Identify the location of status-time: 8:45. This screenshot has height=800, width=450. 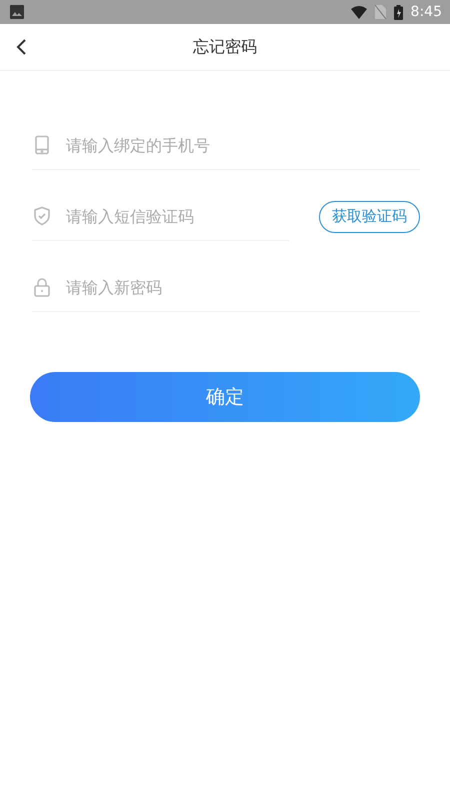
(426, 12).